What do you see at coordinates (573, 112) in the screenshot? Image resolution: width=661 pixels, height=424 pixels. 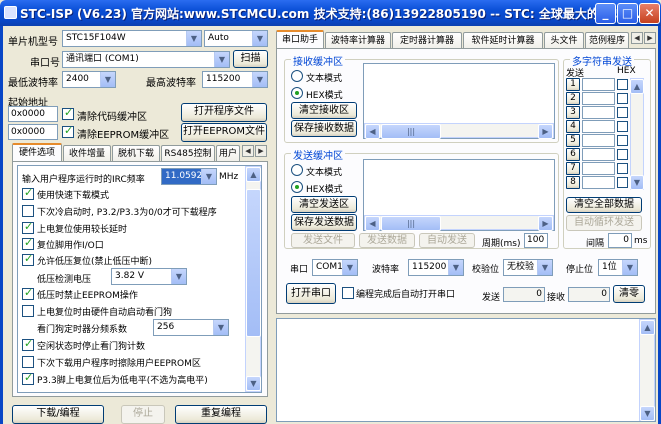 I see `multi-send-row-button: 3` at bounding box center [573, 112].